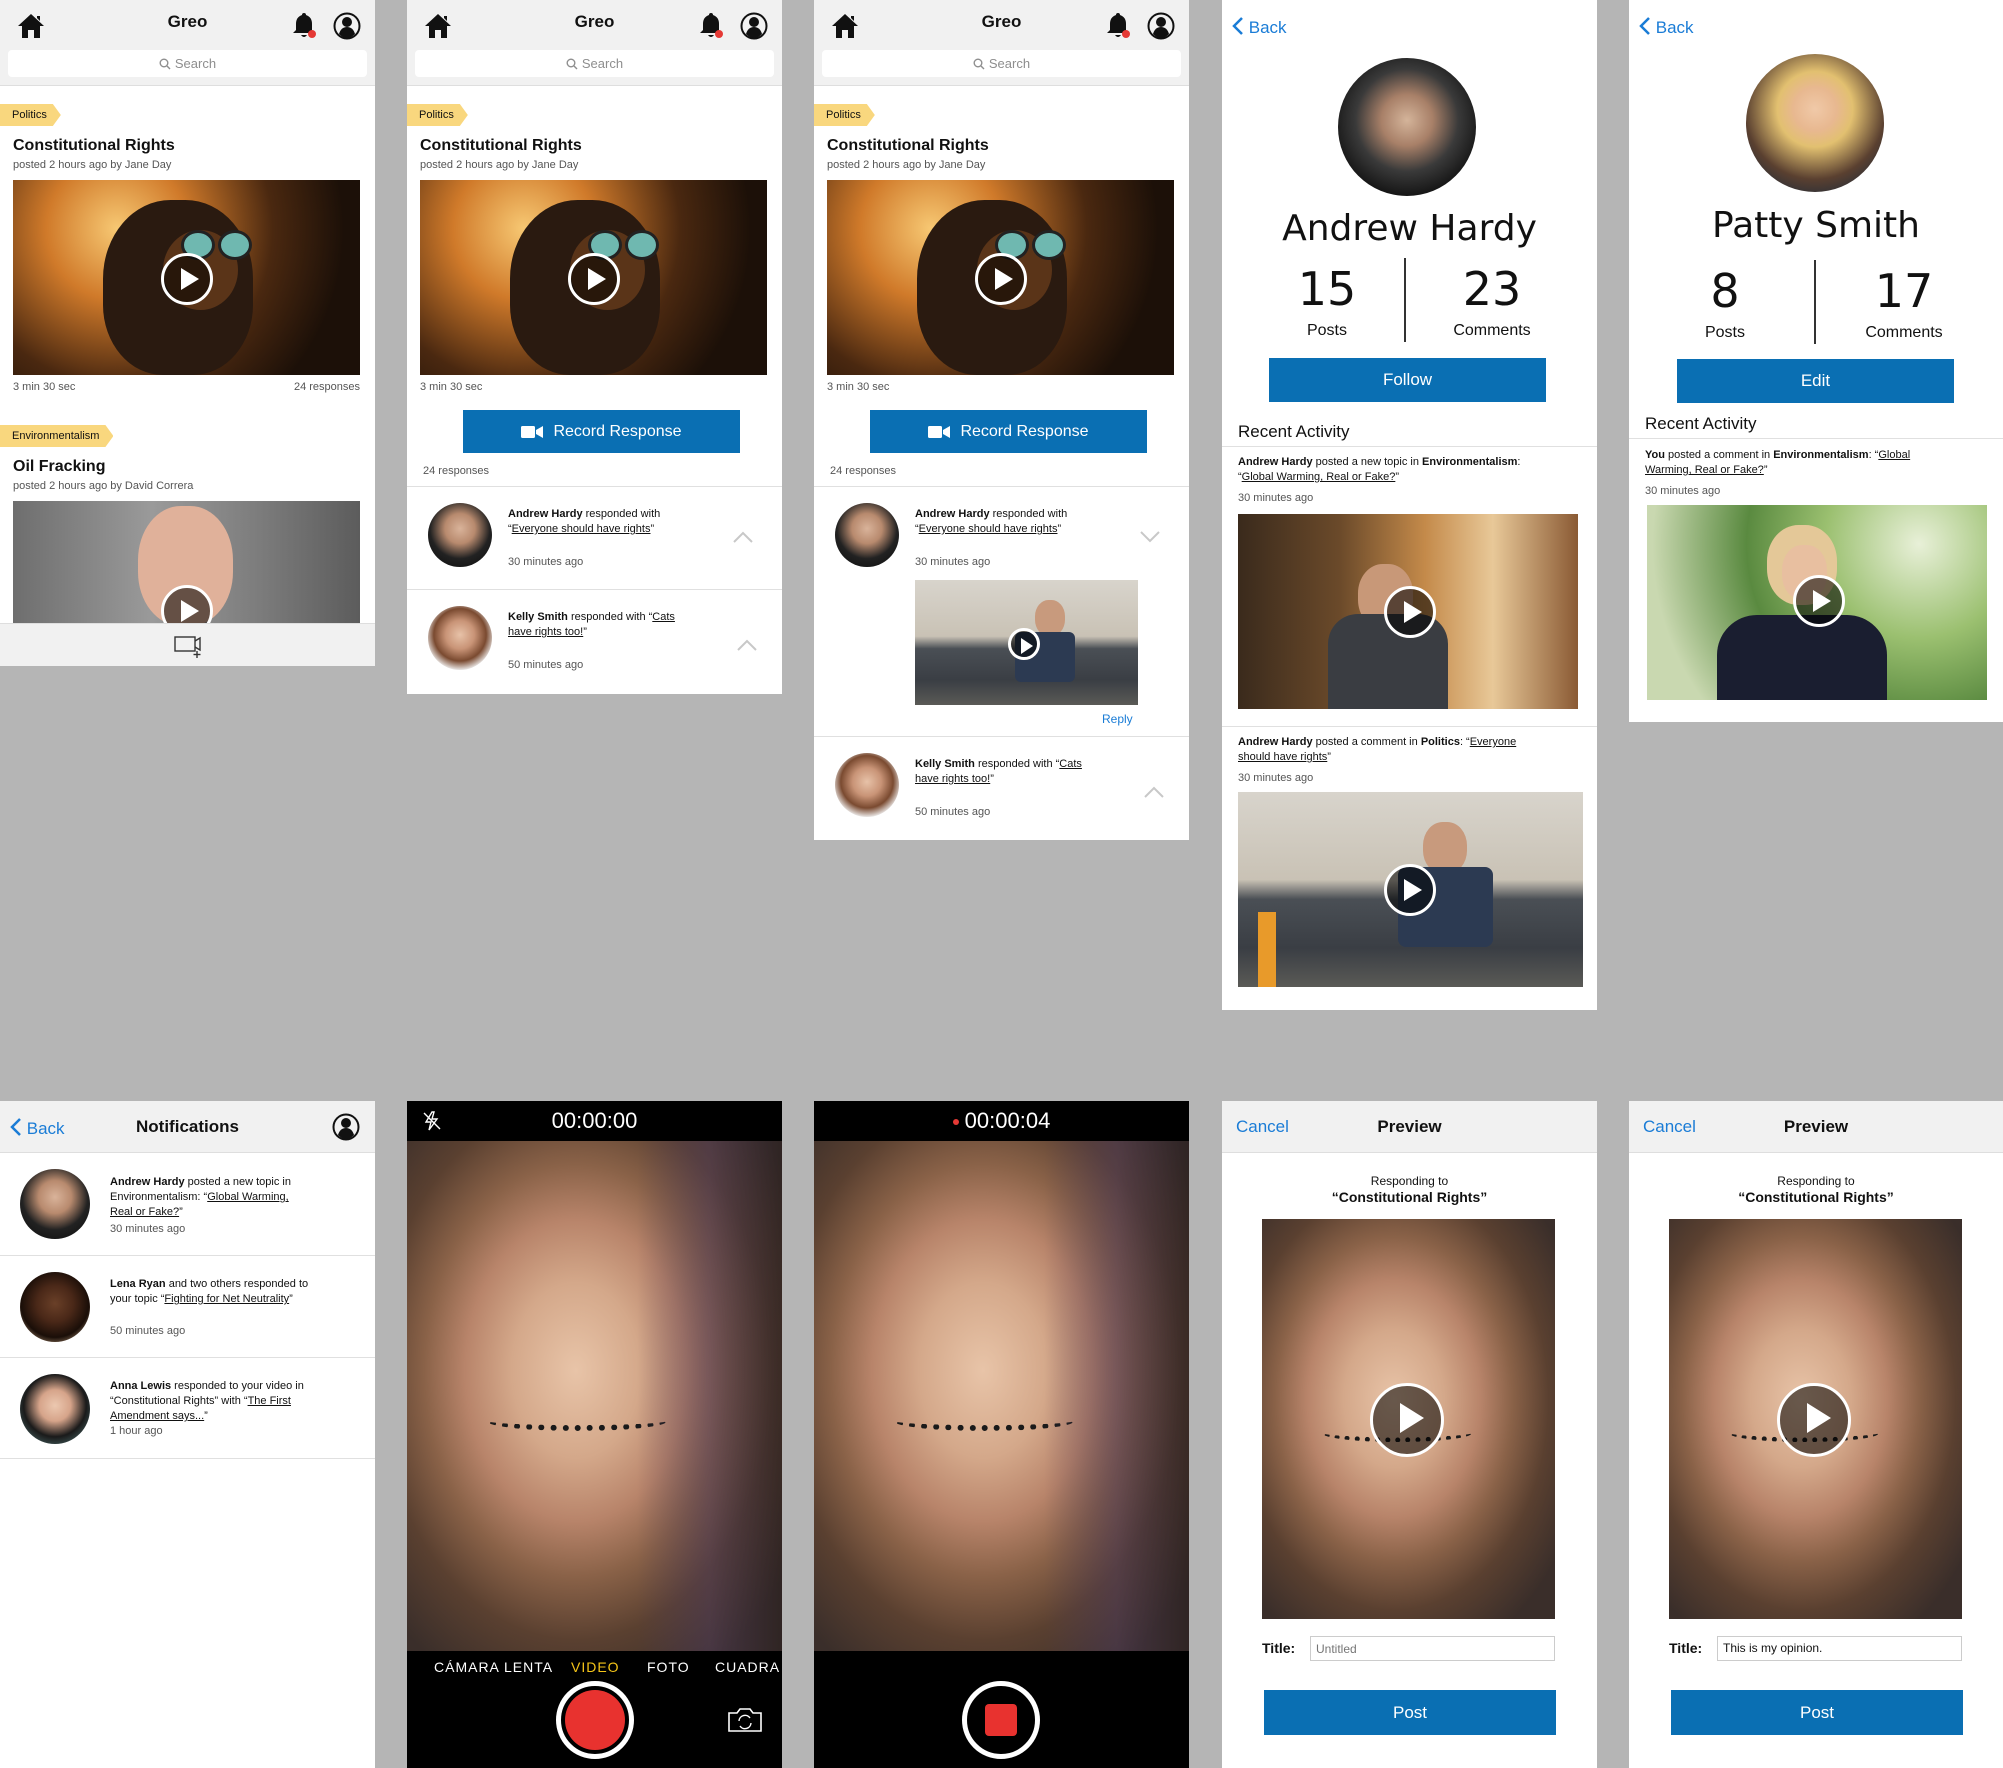  I want to click on recent-activity-heading: Recent Activity, so click(1294, 431).